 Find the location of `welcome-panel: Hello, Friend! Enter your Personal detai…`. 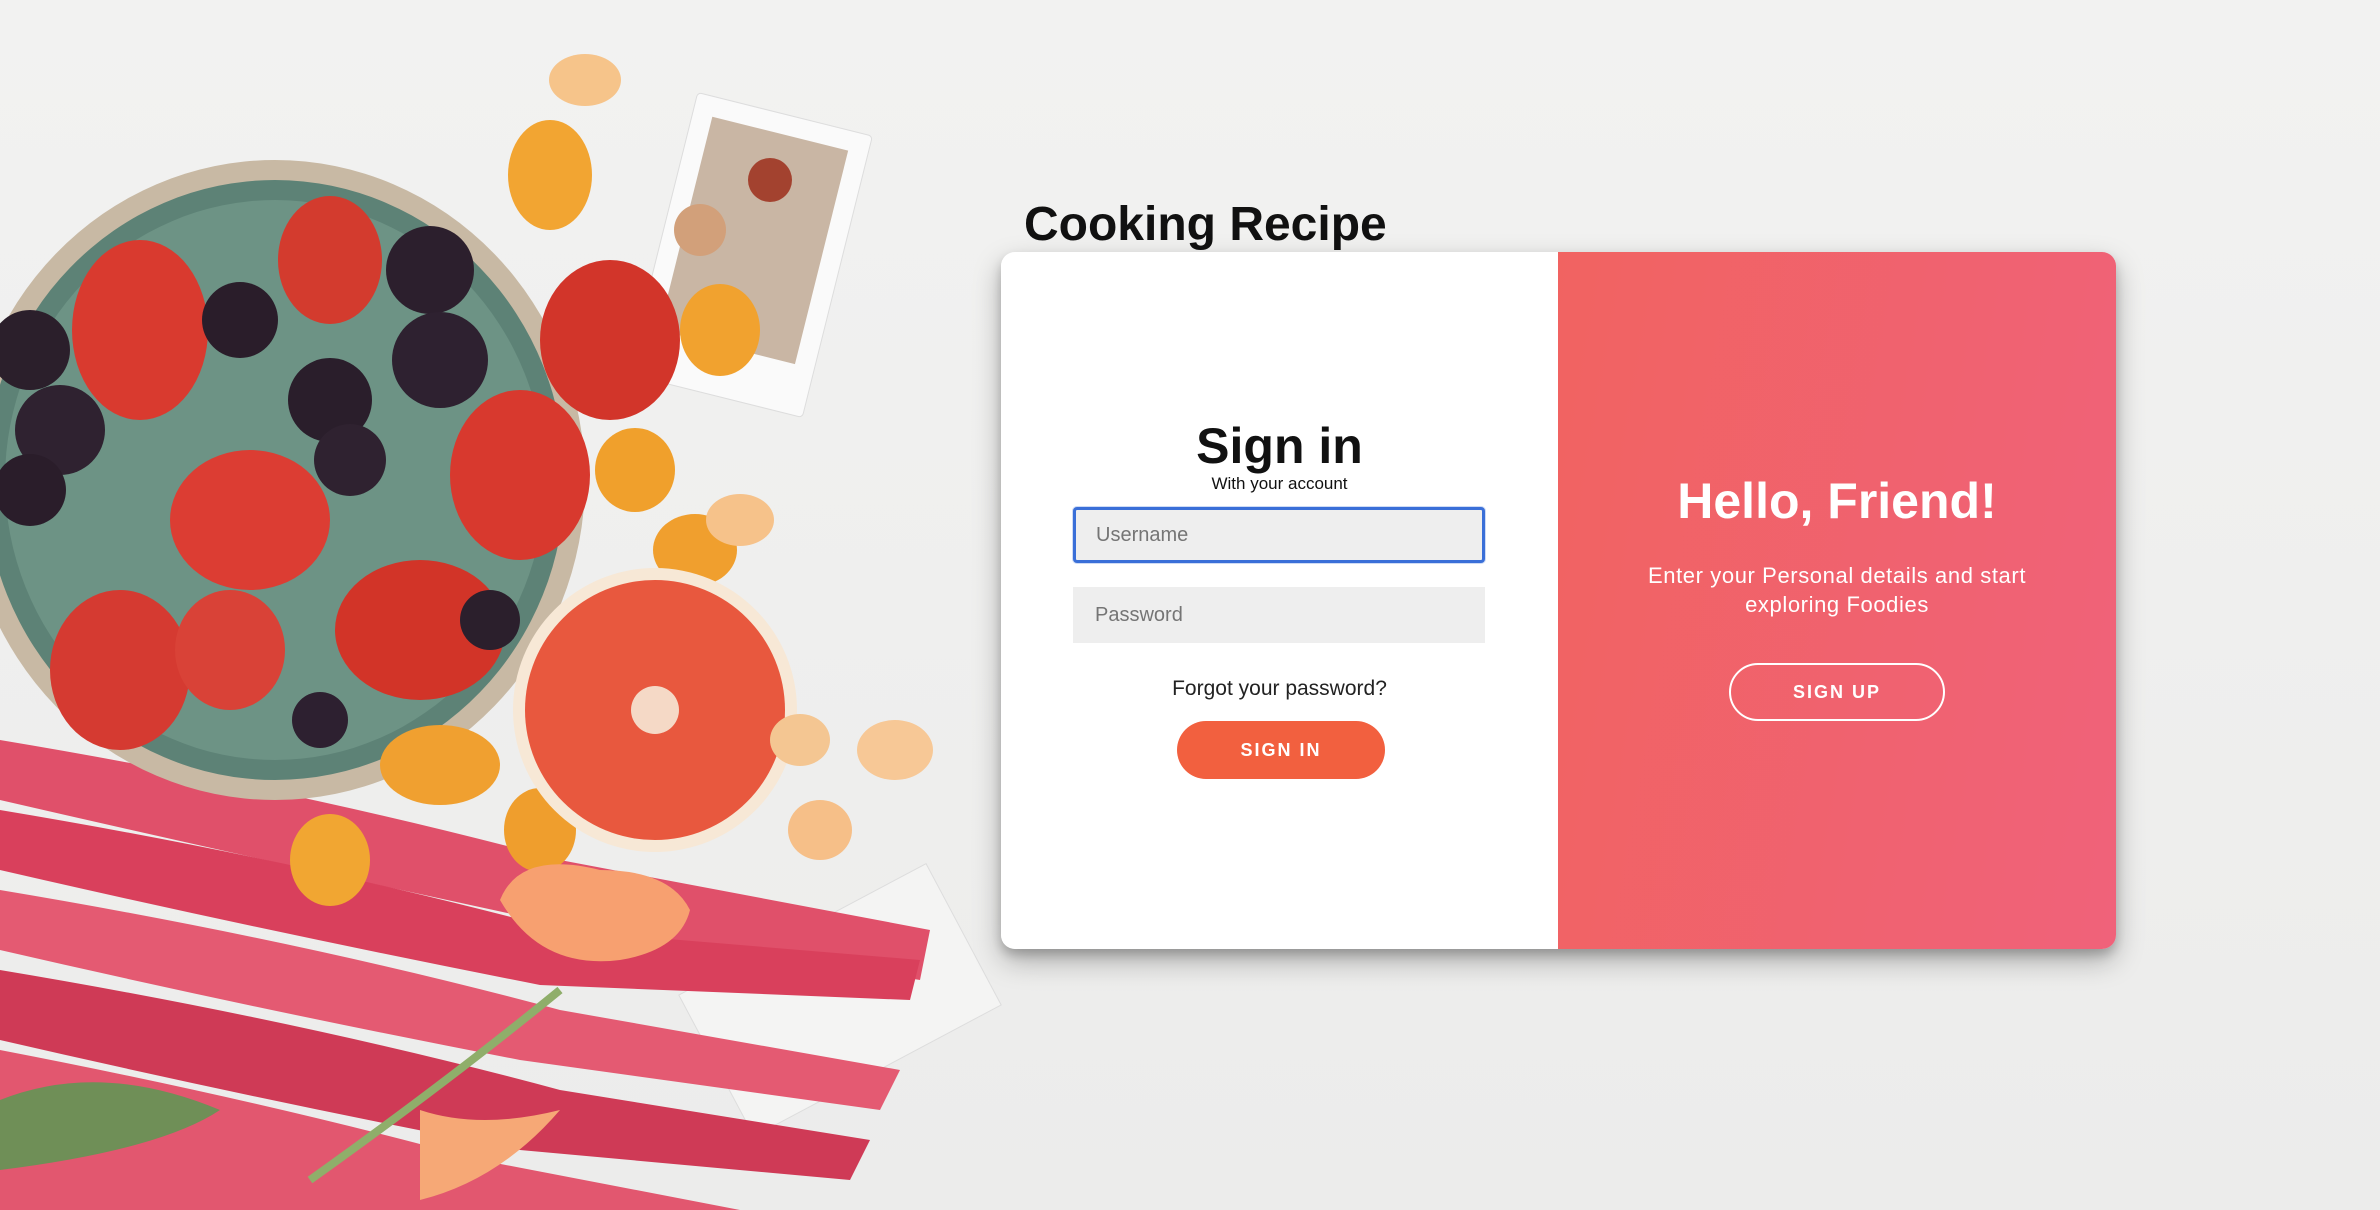

welcome-panel: Hello, Friend! Enter your Personal detai… is located at coordinates (1837, 600).